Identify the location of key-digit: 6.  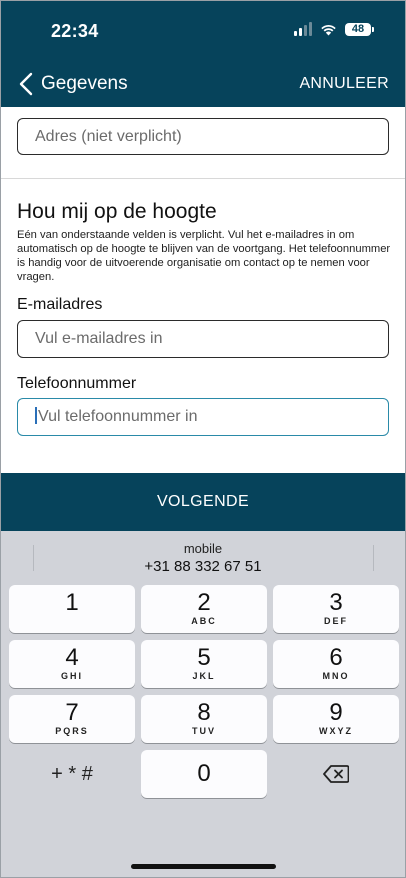
(336, 657).